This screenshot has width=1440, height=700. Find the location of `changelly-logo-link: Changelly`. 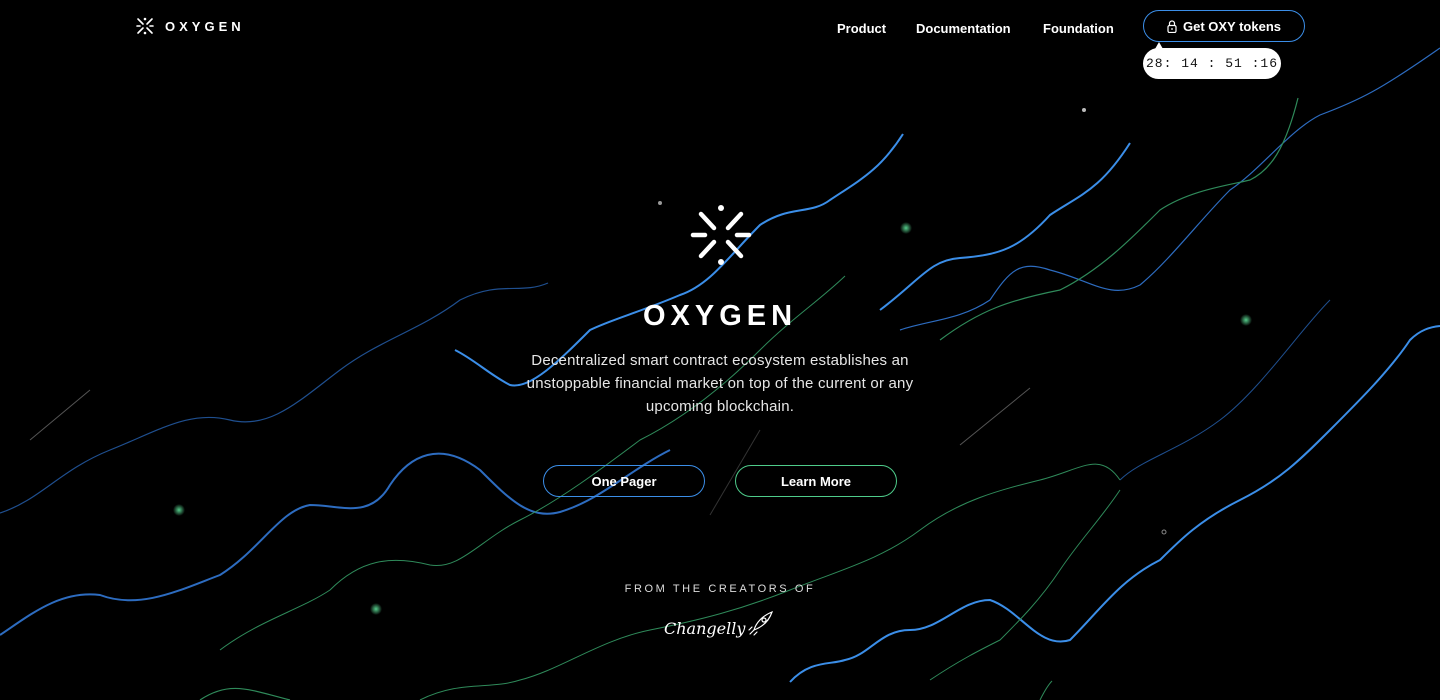

changelly-logo-link: Changelly is located at coordinates (720, 628).